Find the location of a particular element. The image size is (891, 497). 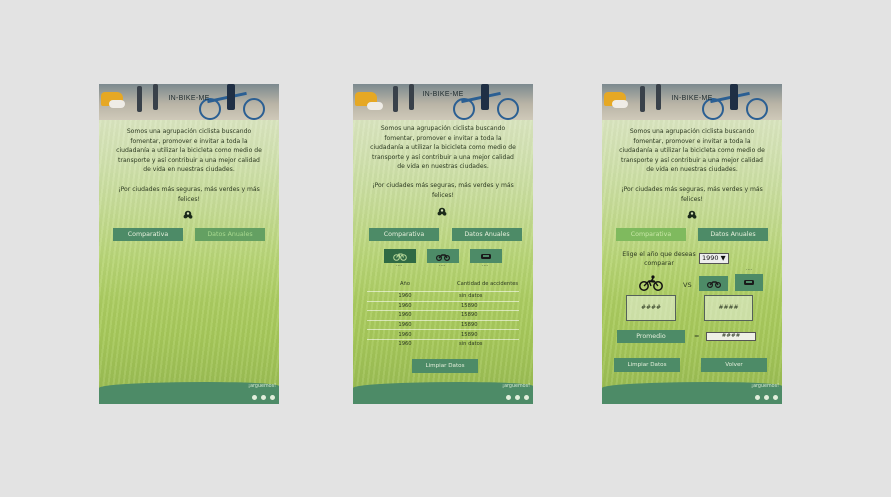

cyclist-icon is located at coordinates (651, 283).